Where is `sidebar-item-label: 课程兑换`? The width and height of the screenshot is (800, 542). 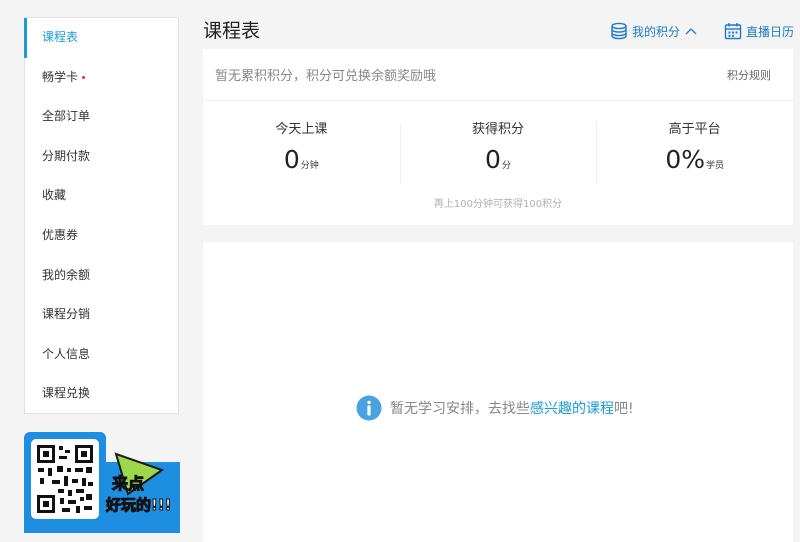 sidebar-item-label: 课程兑换 is located at coordinates (66, 393).